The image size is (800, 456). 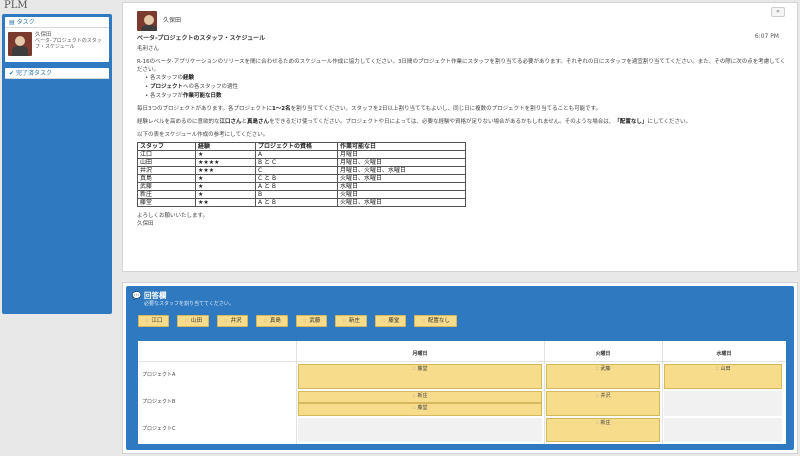 What do you see at coordinates (311, 321) in the screenshot?
I see `staff-chip: :: 武藤` at bounding box center [311, 321].